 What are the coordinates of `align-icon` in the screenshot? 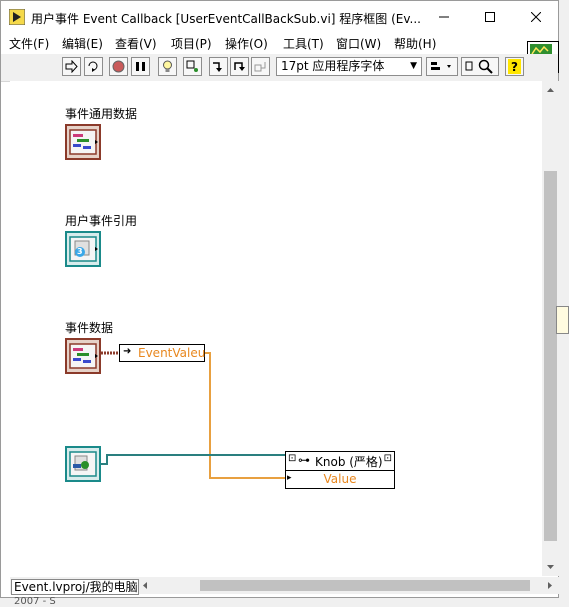 It's located at (441, 66).